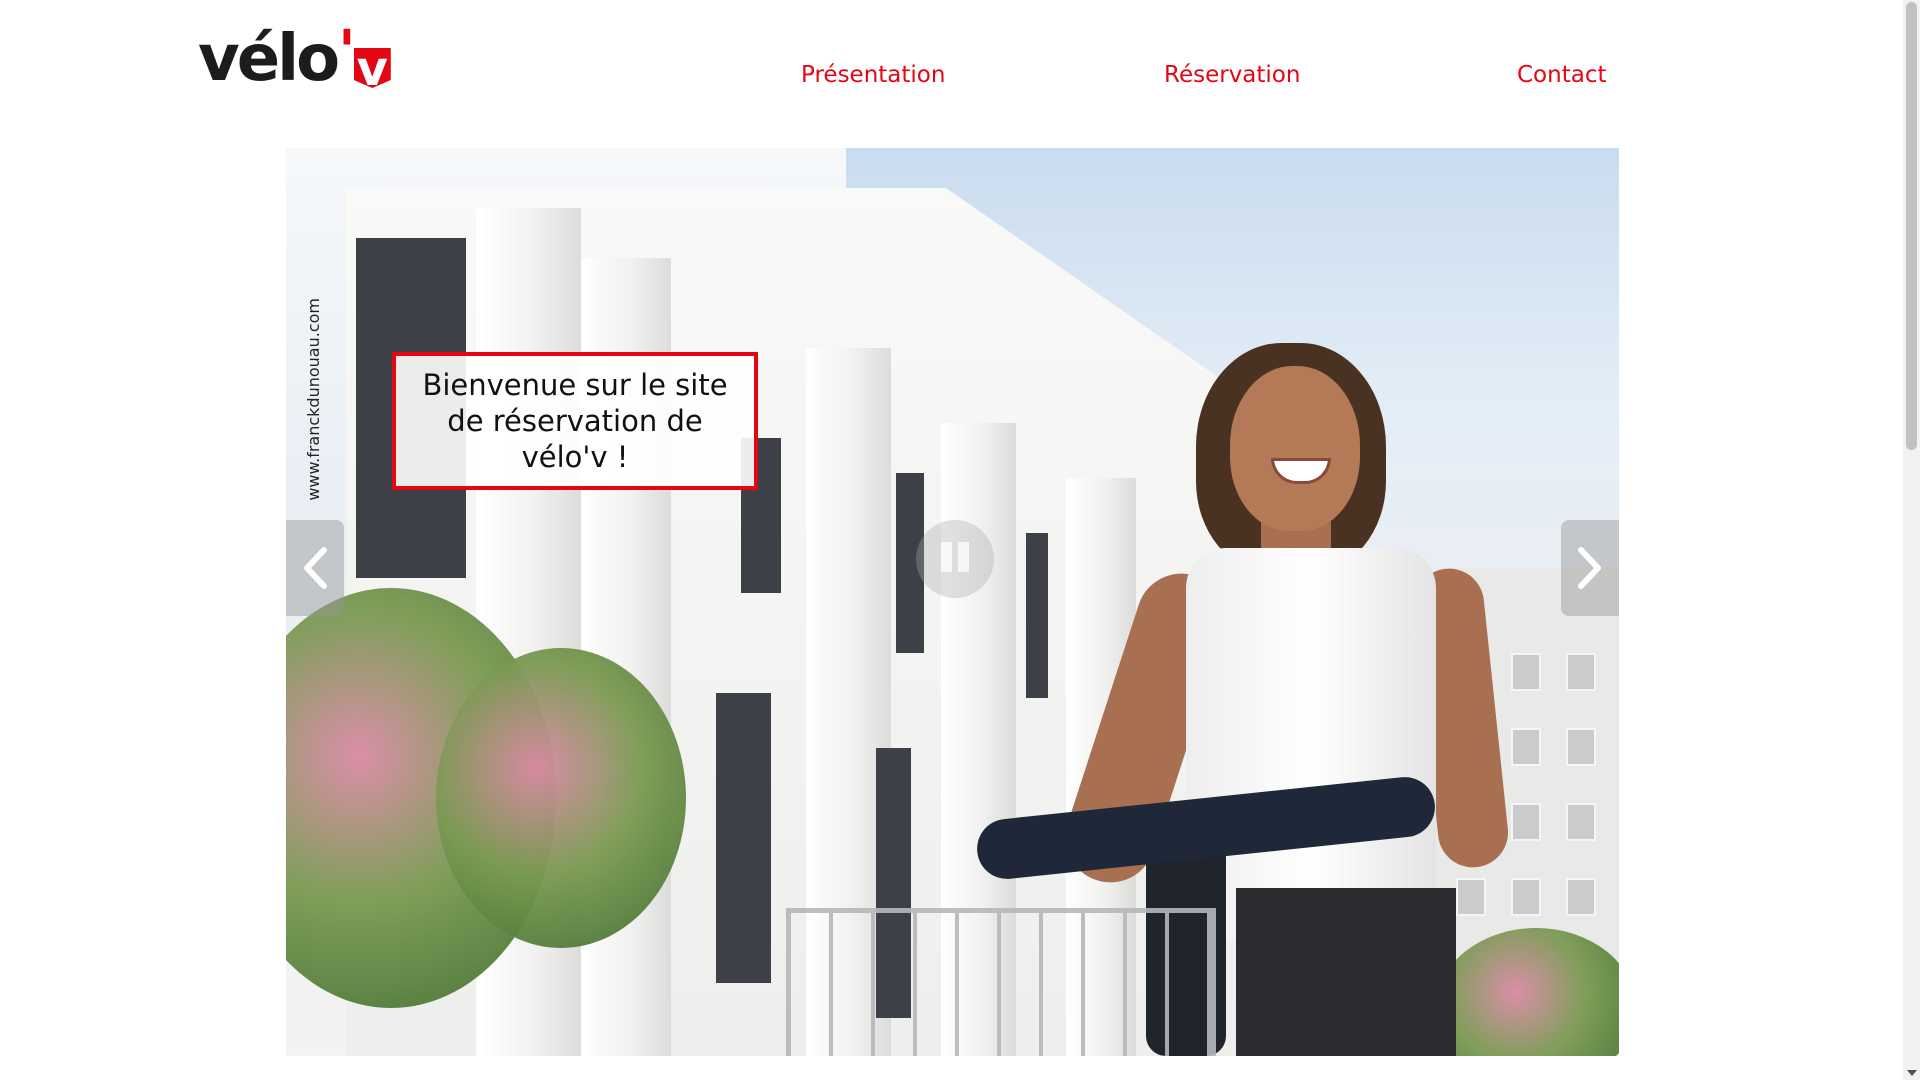 This screenshot has width=1920, height=1080. Describe the element at coordinates (372, 68) in the screenshot. I see `logo-v-mark: v` at that location.